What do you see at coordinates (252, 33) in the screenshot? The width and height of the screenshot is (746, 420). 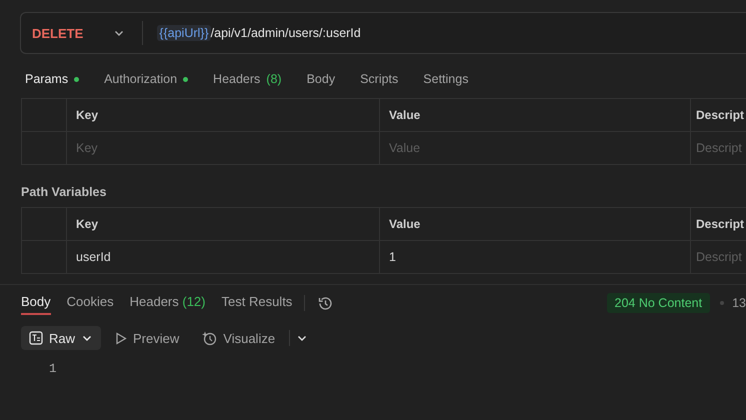 I see `url-field: {{apiUrl}} /api/v1/admin/users/:userId` at bounding box center [252, 33].